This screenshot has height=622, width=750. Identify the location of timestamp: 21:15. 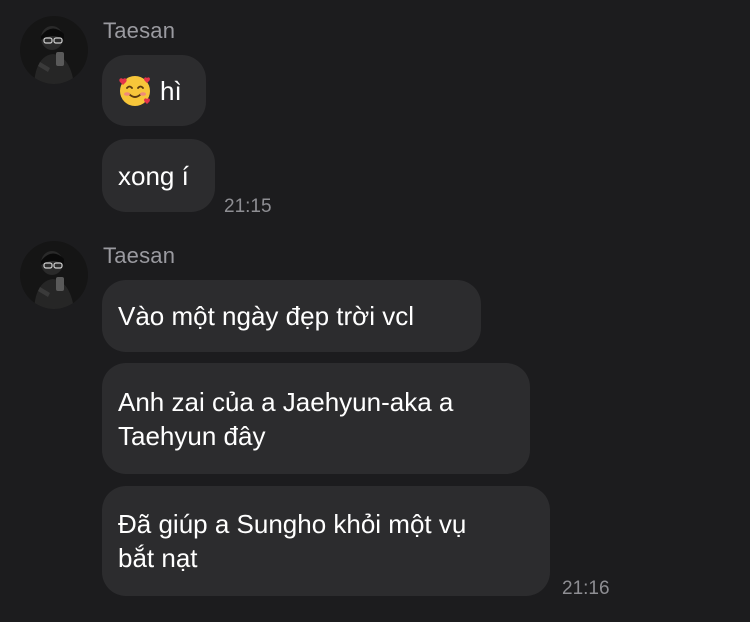
(248, 206).